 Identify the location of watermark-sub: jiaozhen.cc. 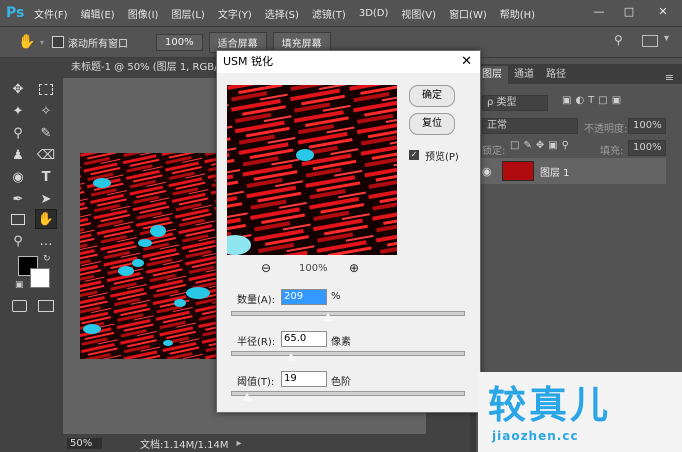
(535, 436).